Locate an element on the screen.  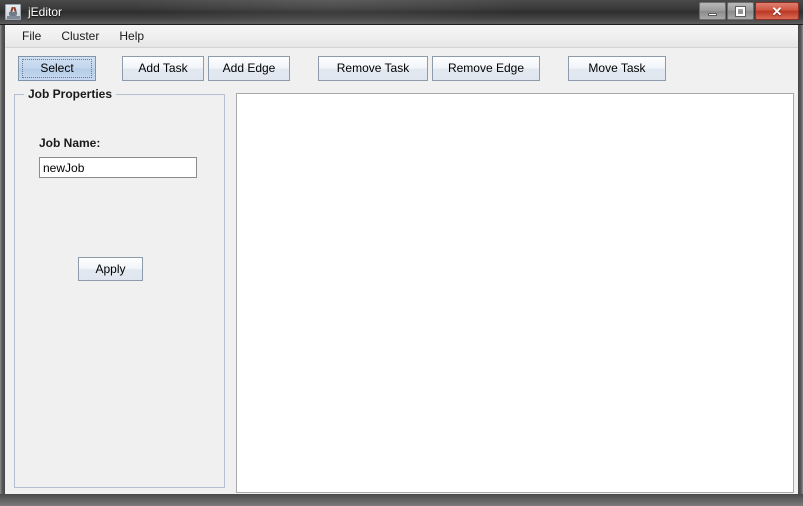
apply-button: Apply is located at coordinates (110, 269).